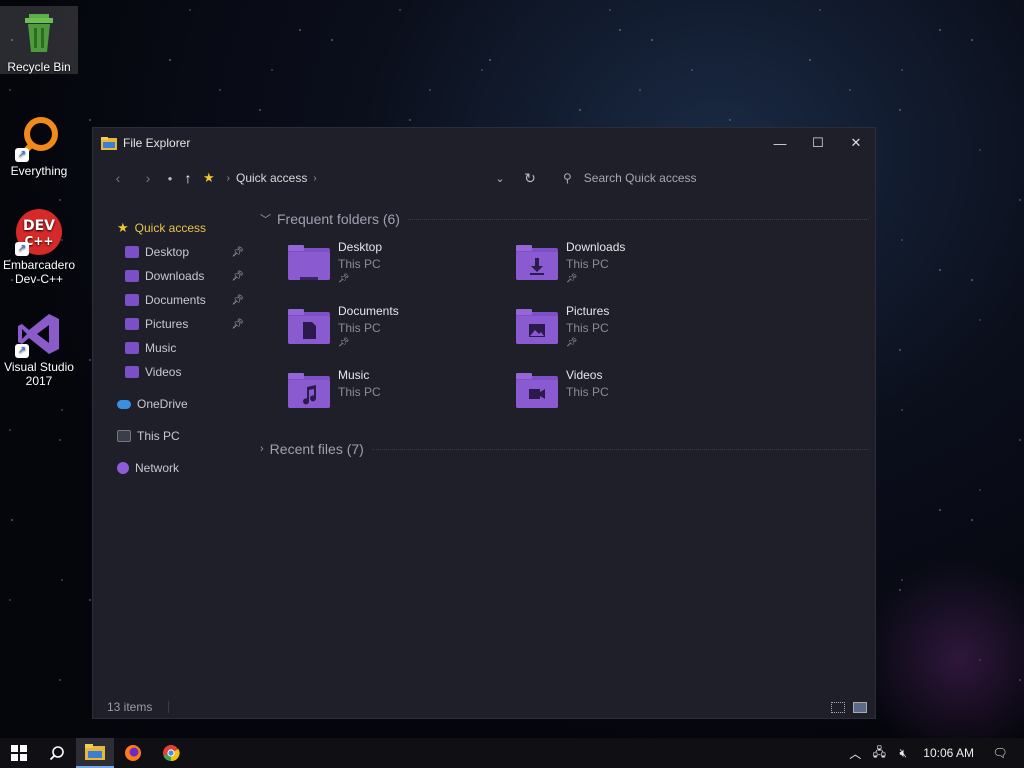  What do you see at coordinates (175, 436) in the screenshot?
I see `sidebar-item-this-pc: This PC` at bounding box center [175, 436].